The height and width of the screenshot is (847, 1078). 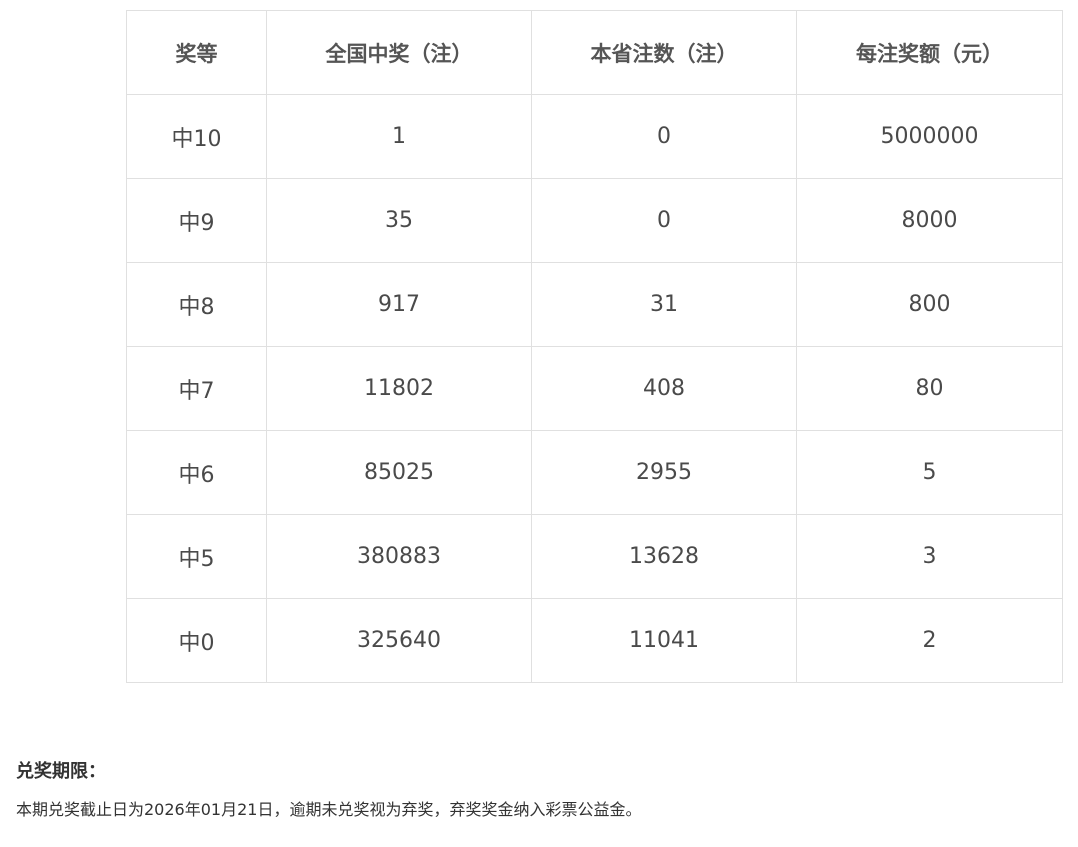 I want to click on cell-national: 917, so click(x=399, y=304).